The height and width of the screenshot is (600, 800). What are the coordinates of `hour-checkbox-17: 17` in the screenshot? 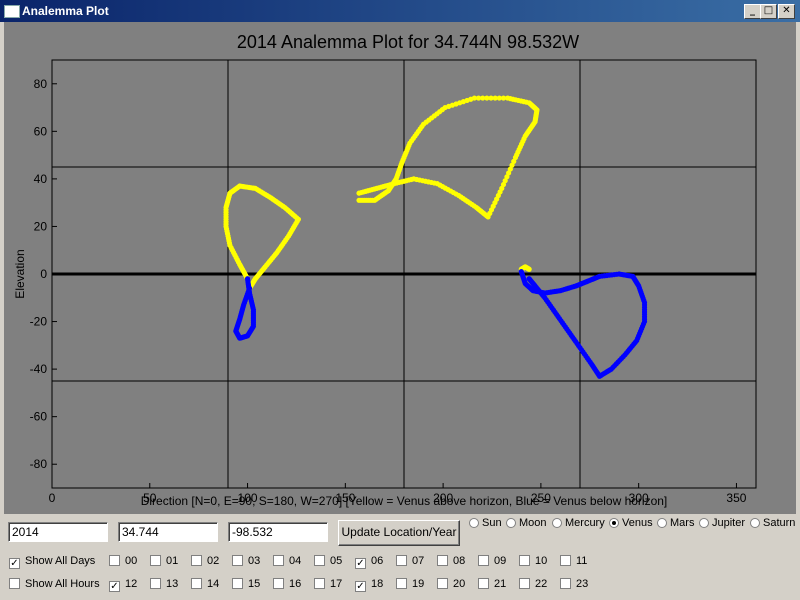 It's located at (328, 585).